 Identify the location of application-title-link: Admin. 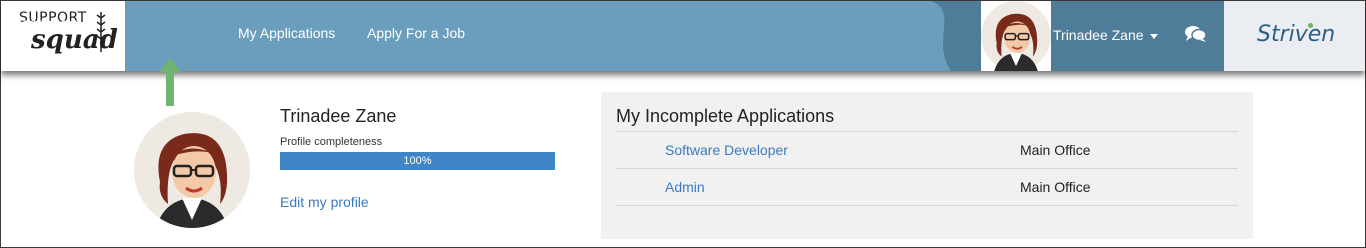
(685, 187).